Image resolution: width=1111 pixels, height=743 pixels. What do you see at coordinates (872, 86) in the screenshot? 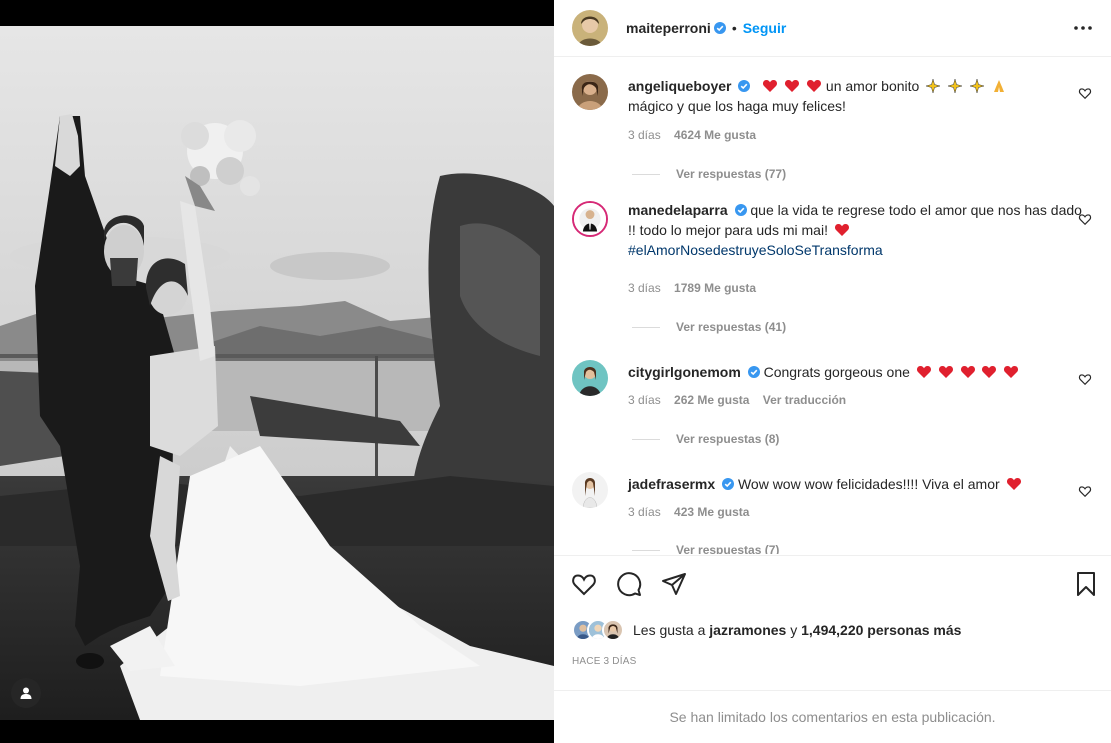
I see `comment-text: un amor bonito` at bounding box center [872, 86].